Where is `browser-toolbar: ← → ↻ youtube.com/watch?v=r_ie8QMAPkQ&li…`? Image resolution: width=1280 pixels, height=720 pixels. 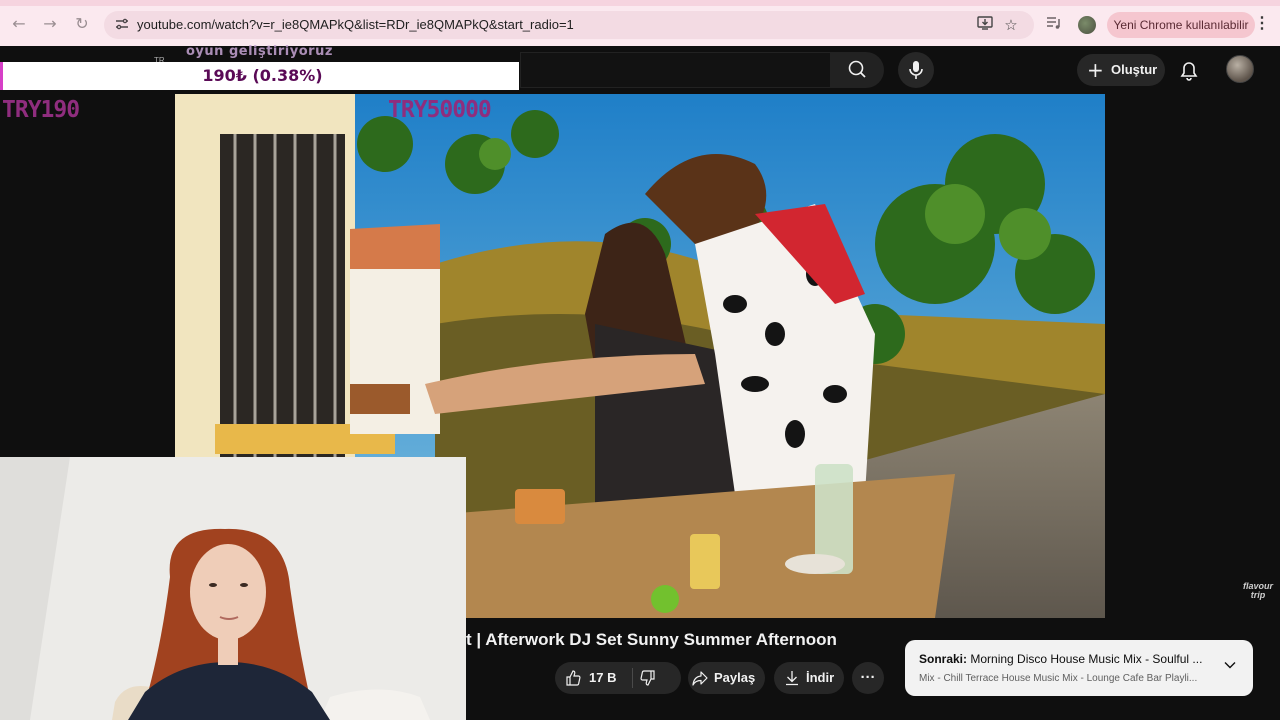 browser-toolbar: ← → ↻ youtube.com/watch?v=r_ie8QMAPkQ&li… is located at coordinates (640, 23).